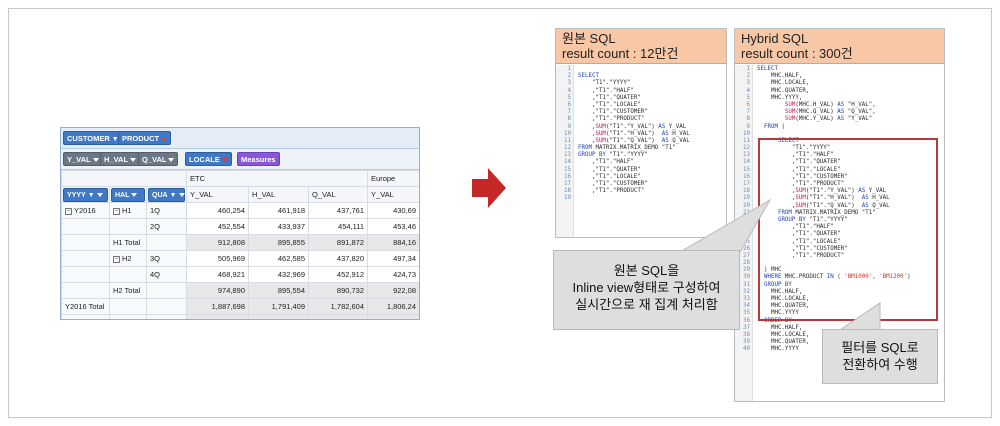 The image size is (1000, 426). Describe the element at coordinates (880, 356) in the screenshot. I see `filter-callout: 필터를 SQL로 전환하여 수행` at that location.